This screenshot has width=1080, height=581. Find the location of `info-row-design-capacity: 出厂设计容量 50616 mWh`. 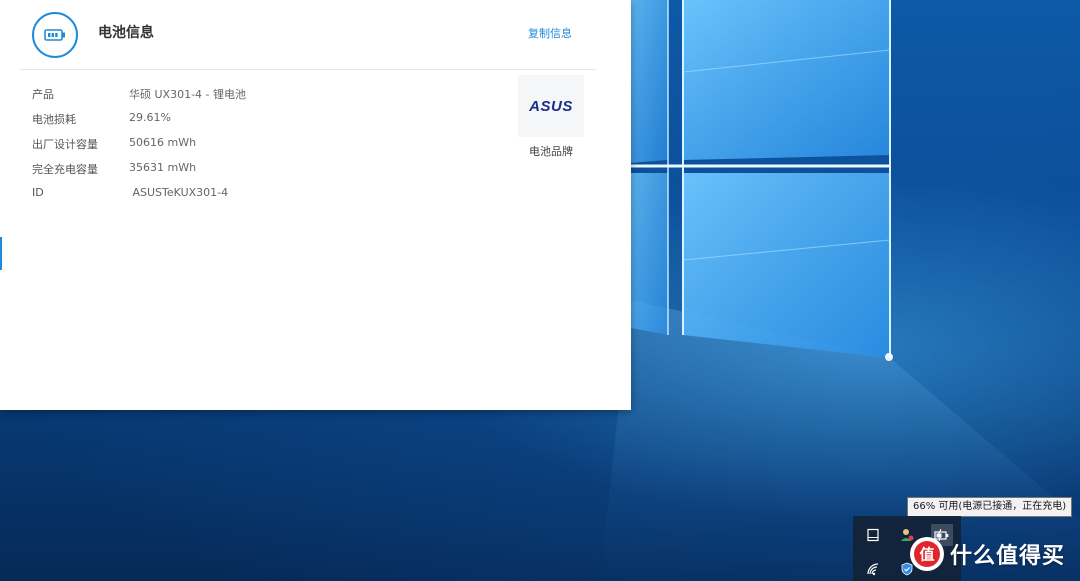

info-row-design-capacity: 出厂设计容量 50616 mWh is located at coordinates (182, 145).